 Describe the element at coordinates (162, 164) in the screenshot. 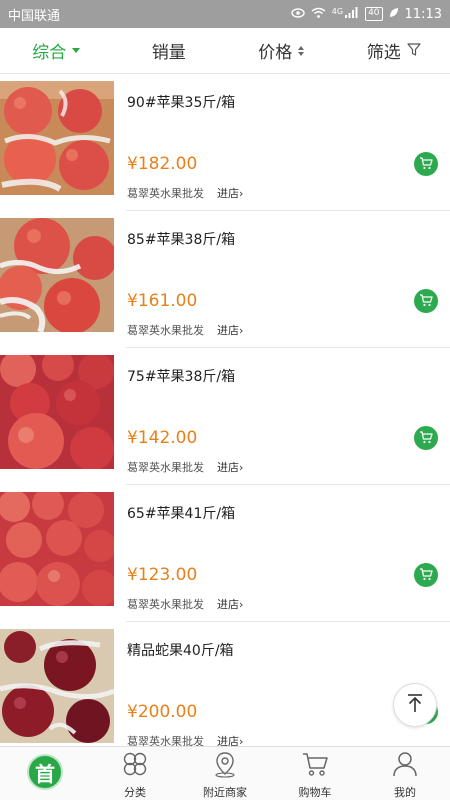

I see `product-price: ¥182.00` at that location.